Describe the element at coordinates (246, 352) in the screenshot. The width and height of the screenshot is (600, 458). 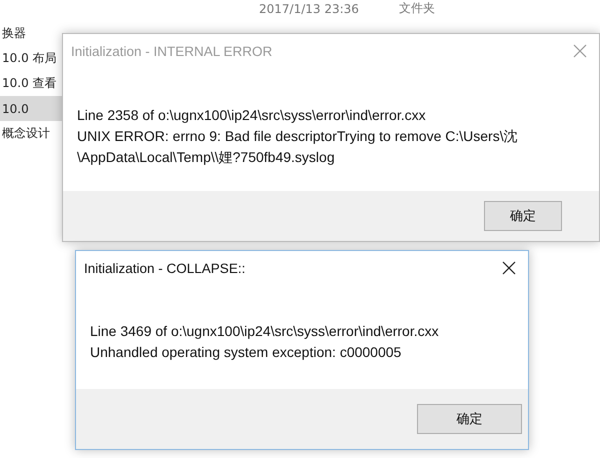
I see `error-message-line: Unhandled operating system exception: c0000005` at that location.